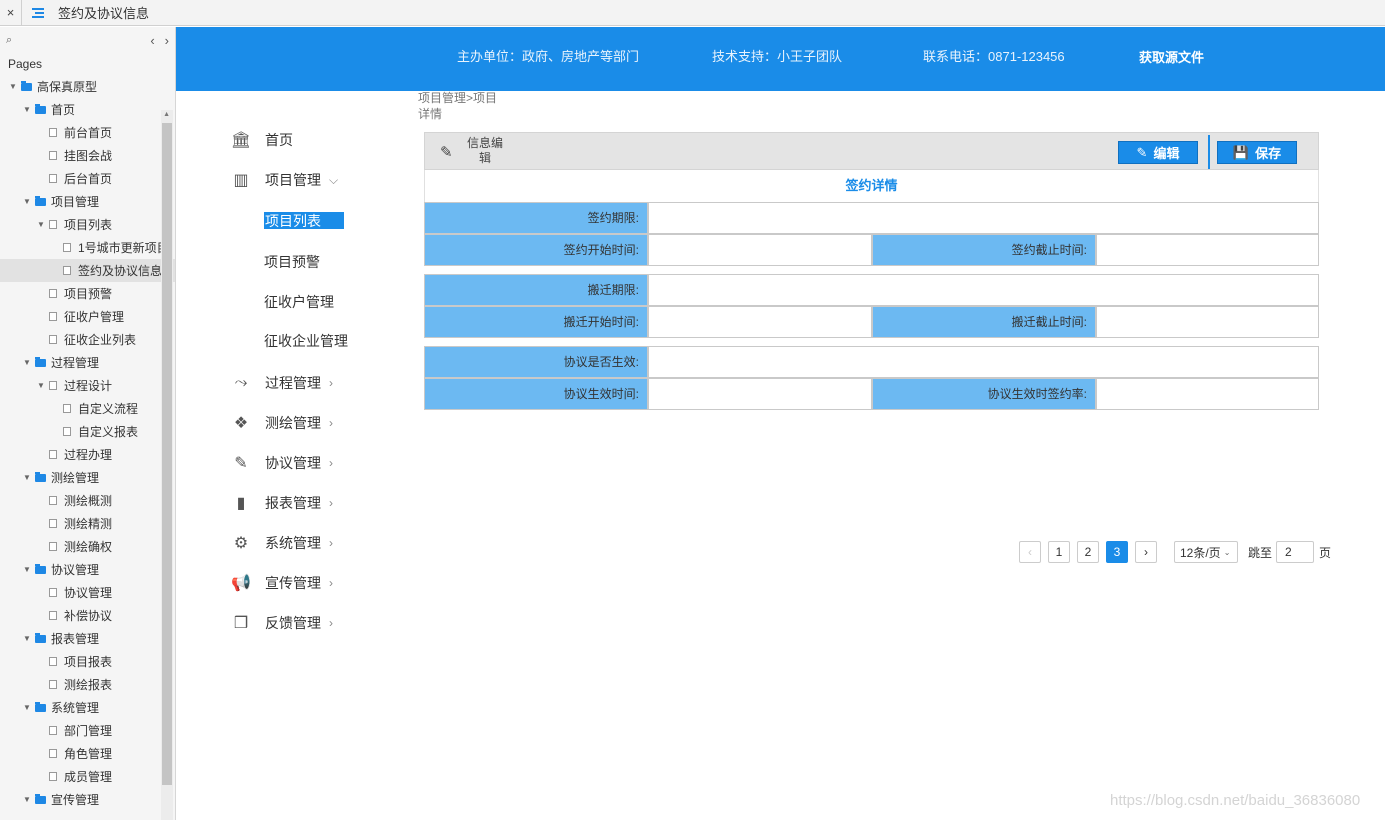 This screenshot has width=1385, height=820. I want to click on tree-item-label: 协议管理, so click(88, 593).